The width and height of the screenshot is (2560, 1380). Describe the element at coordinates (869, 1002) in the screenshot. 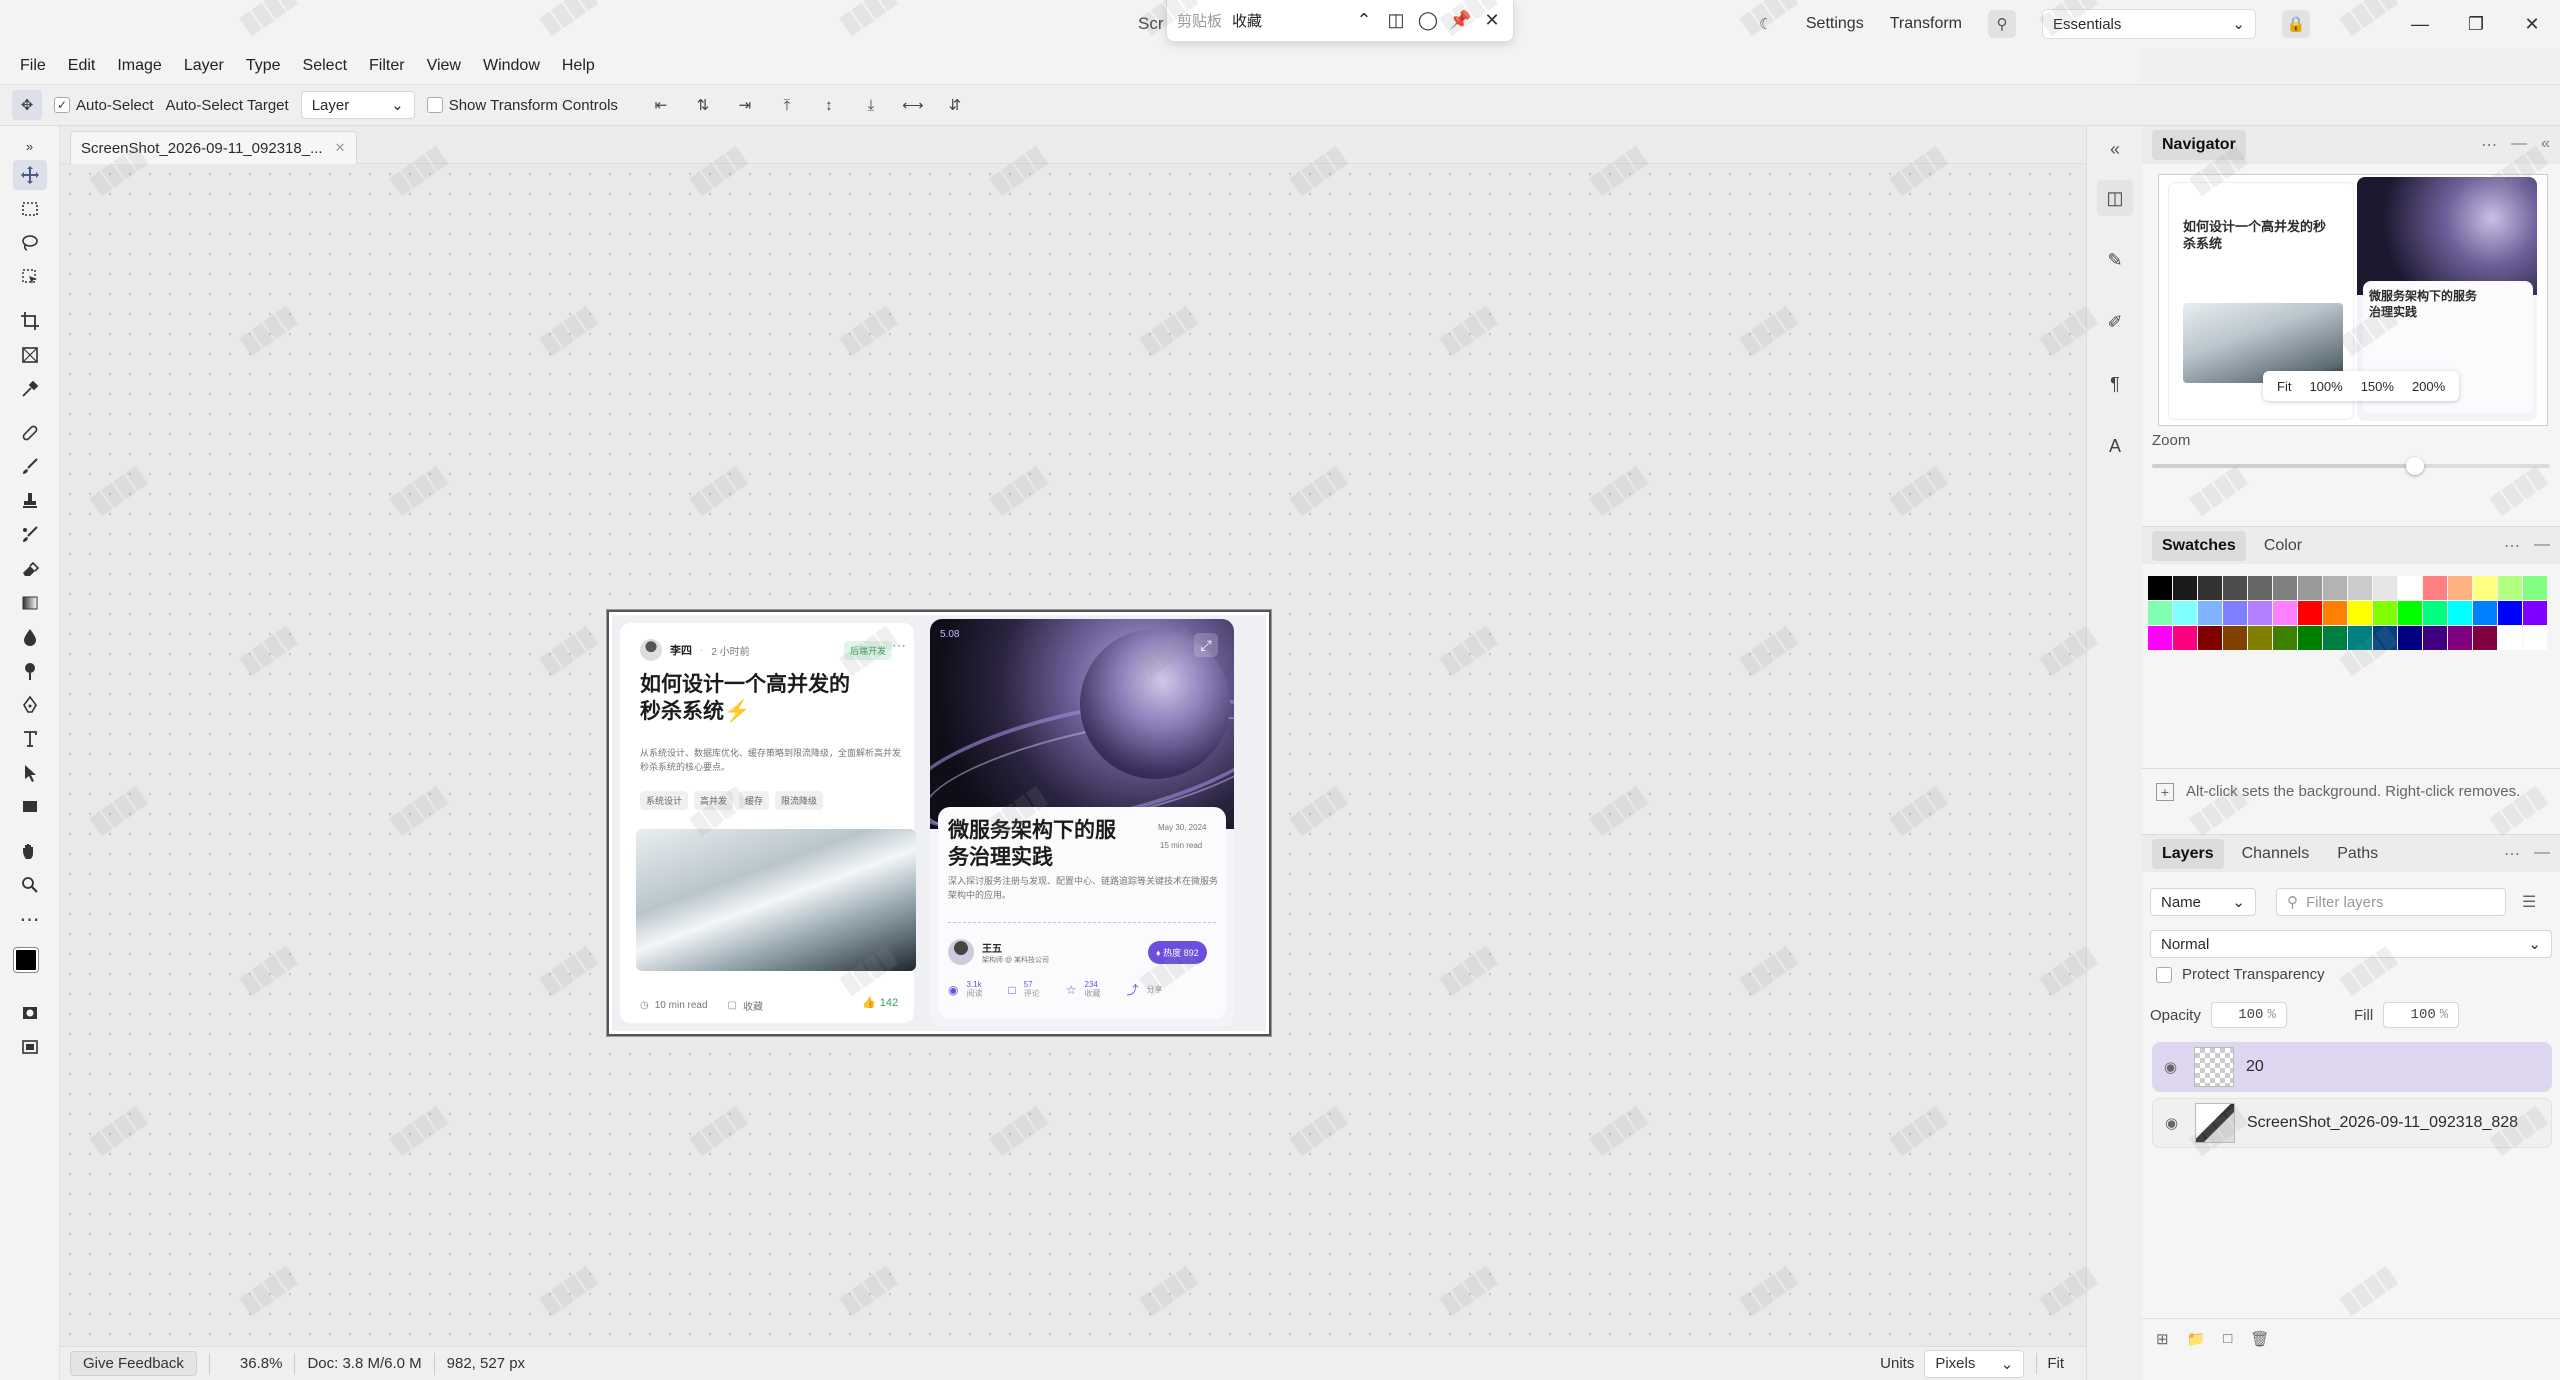

I see `like-icon: 👍` at that location.